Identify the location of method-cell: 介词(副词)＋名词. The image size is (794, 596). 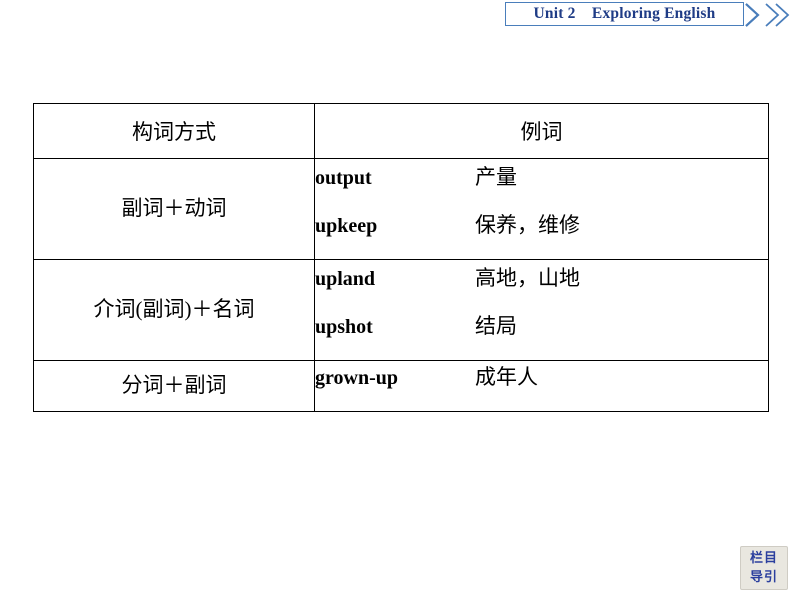
(174, 310).